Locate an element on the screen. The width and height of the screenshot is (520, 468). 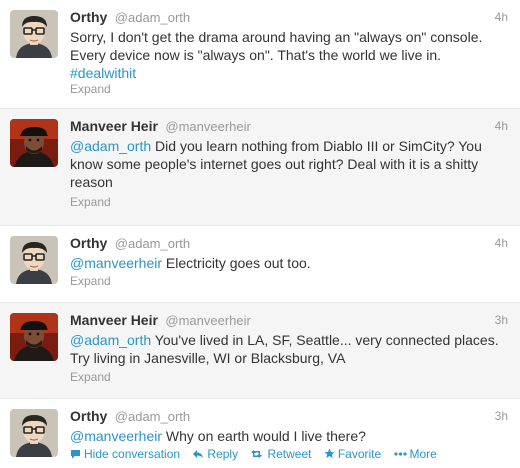
dots-icon is located at coordinates (400, 454).